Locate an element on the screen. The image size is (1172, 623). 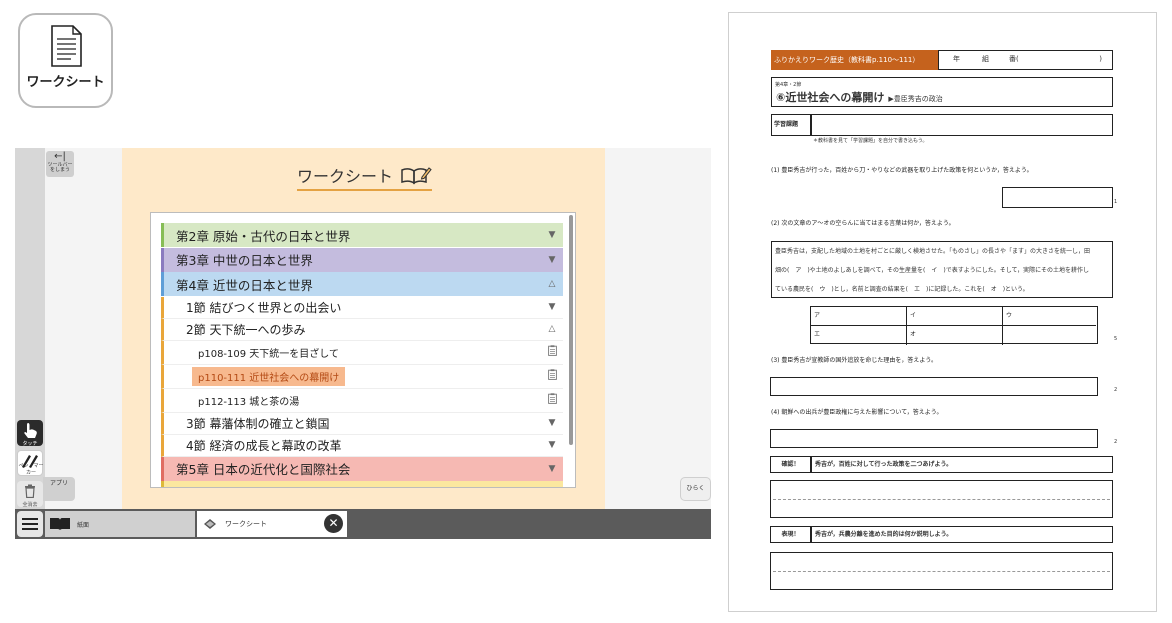
toc-row-label-text: 第4章 近世の日本と世界 is located at coordinates (244, 285).